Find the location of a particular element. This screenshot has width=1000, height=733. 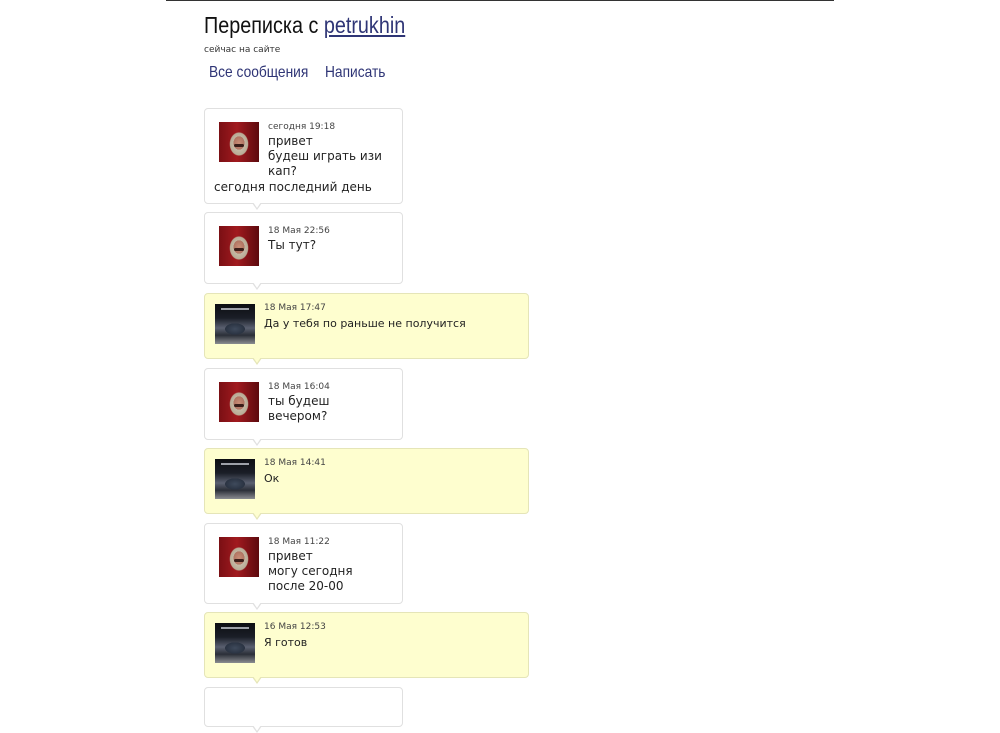

conversation-nav: Все сообщения Написать is located at coordinates (307, 73).